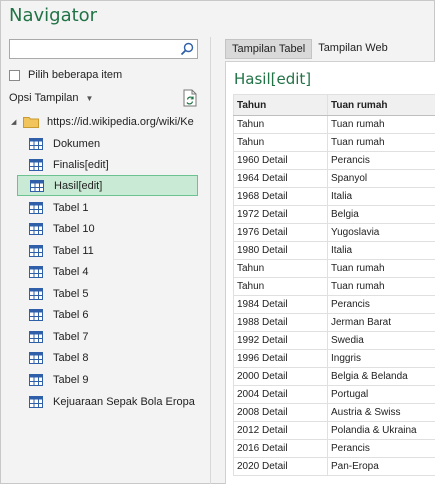 The width and height of the screenshot is (435, 484). Describe the element at coordinates (107, 271) in the screenshot. I see `tree-item-tabel-4: Tabel 4` at that location.